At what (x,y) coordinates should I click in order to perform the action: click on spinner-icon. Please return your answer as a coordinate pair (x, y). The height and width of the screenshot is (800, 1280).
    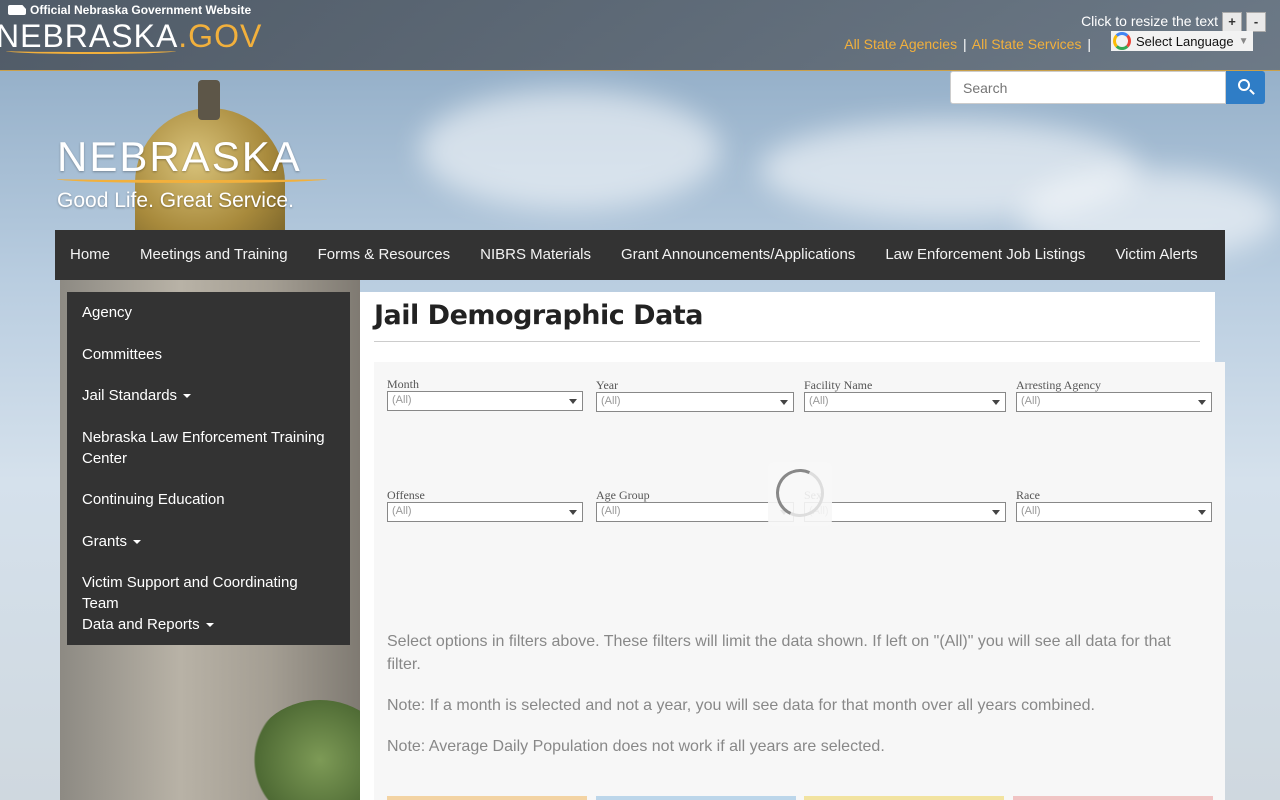
    Looking at the image, I should click on (800, 493).